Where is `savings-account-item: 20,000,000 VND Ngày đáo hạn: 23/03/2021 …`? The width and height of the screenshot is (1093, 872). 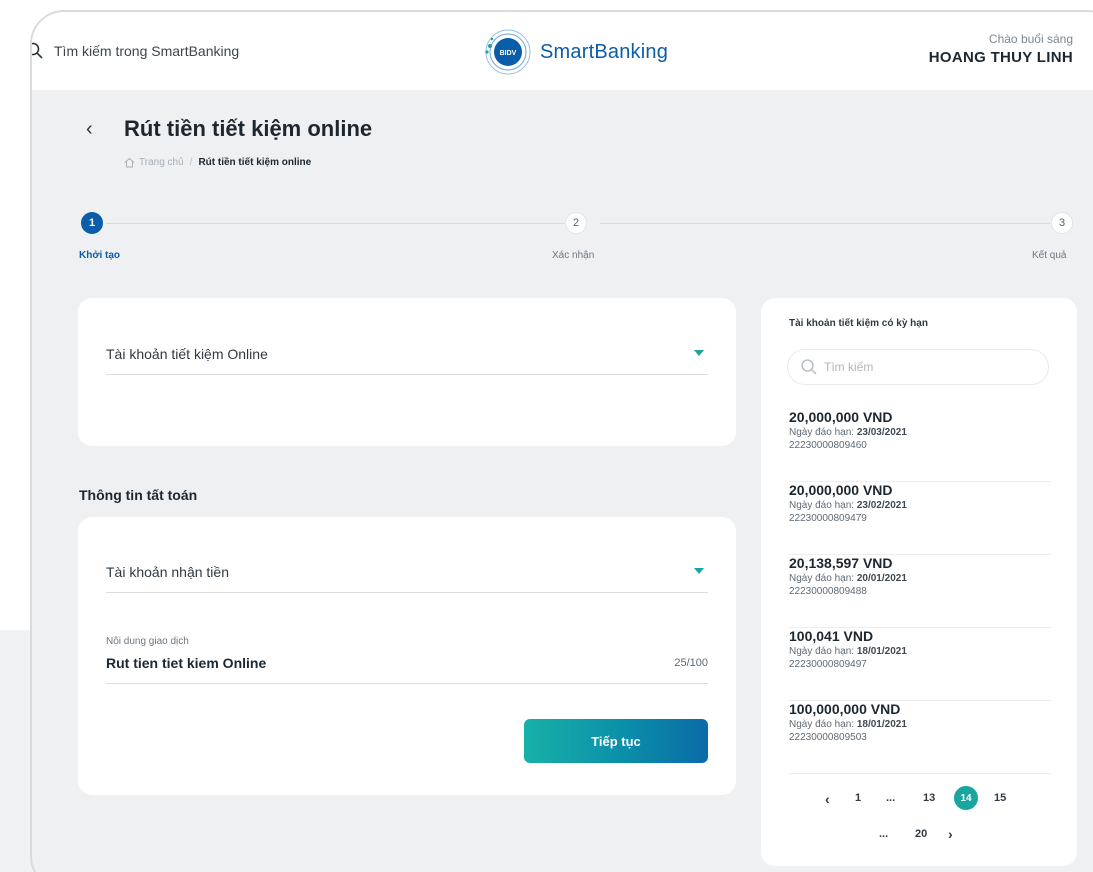 savings-account-item: 20,000,000 VND Ngày đáo hạn: 23/03/2021 … is located at coordinates (920, 445).